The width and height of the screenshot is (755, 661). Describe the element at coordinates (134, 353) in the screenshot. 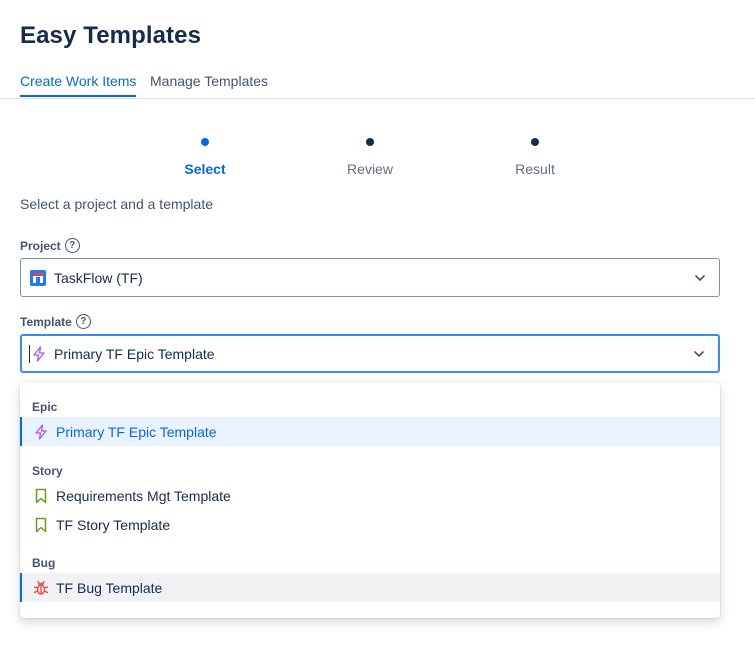

I see `template-select-value: Primary TF Epic Template` at that location.